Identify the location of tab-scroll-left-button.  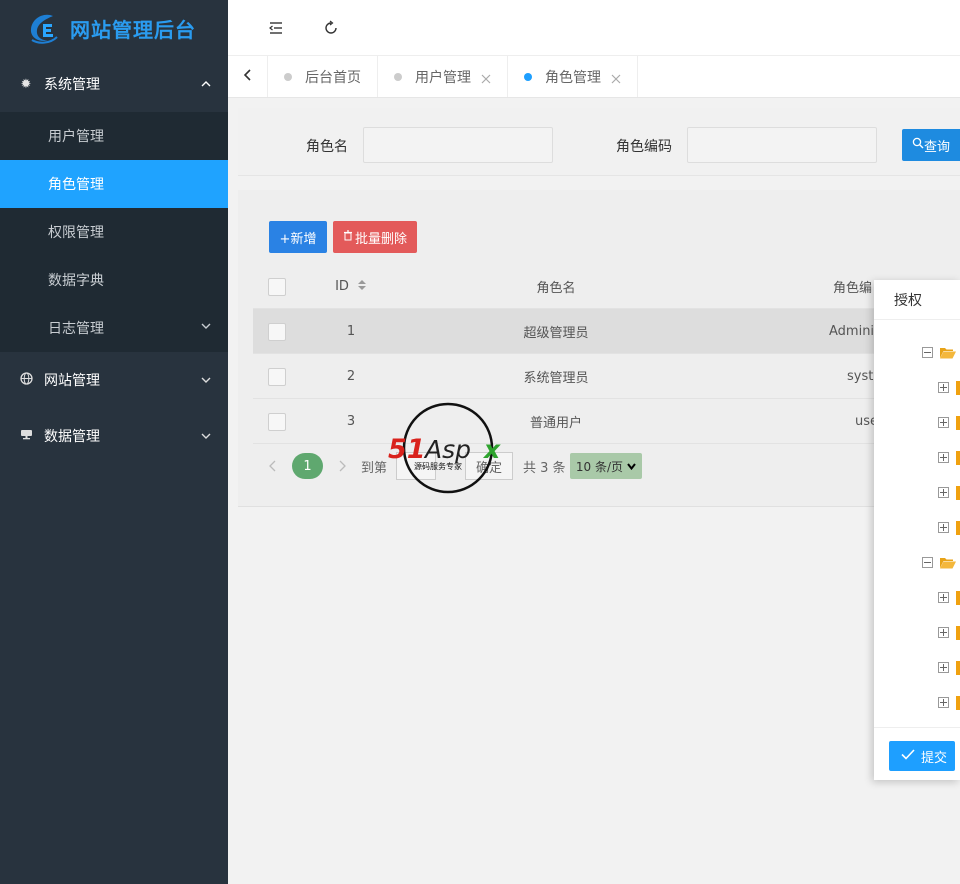
(248, 76).